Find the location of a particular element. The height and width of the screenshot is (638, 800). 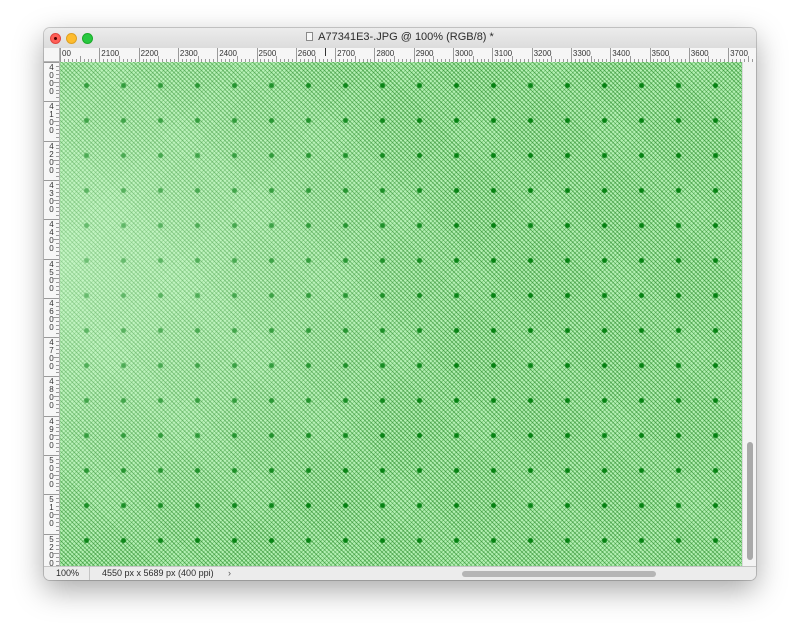

ruler-label: 00 is located at coordinates (66, 53).